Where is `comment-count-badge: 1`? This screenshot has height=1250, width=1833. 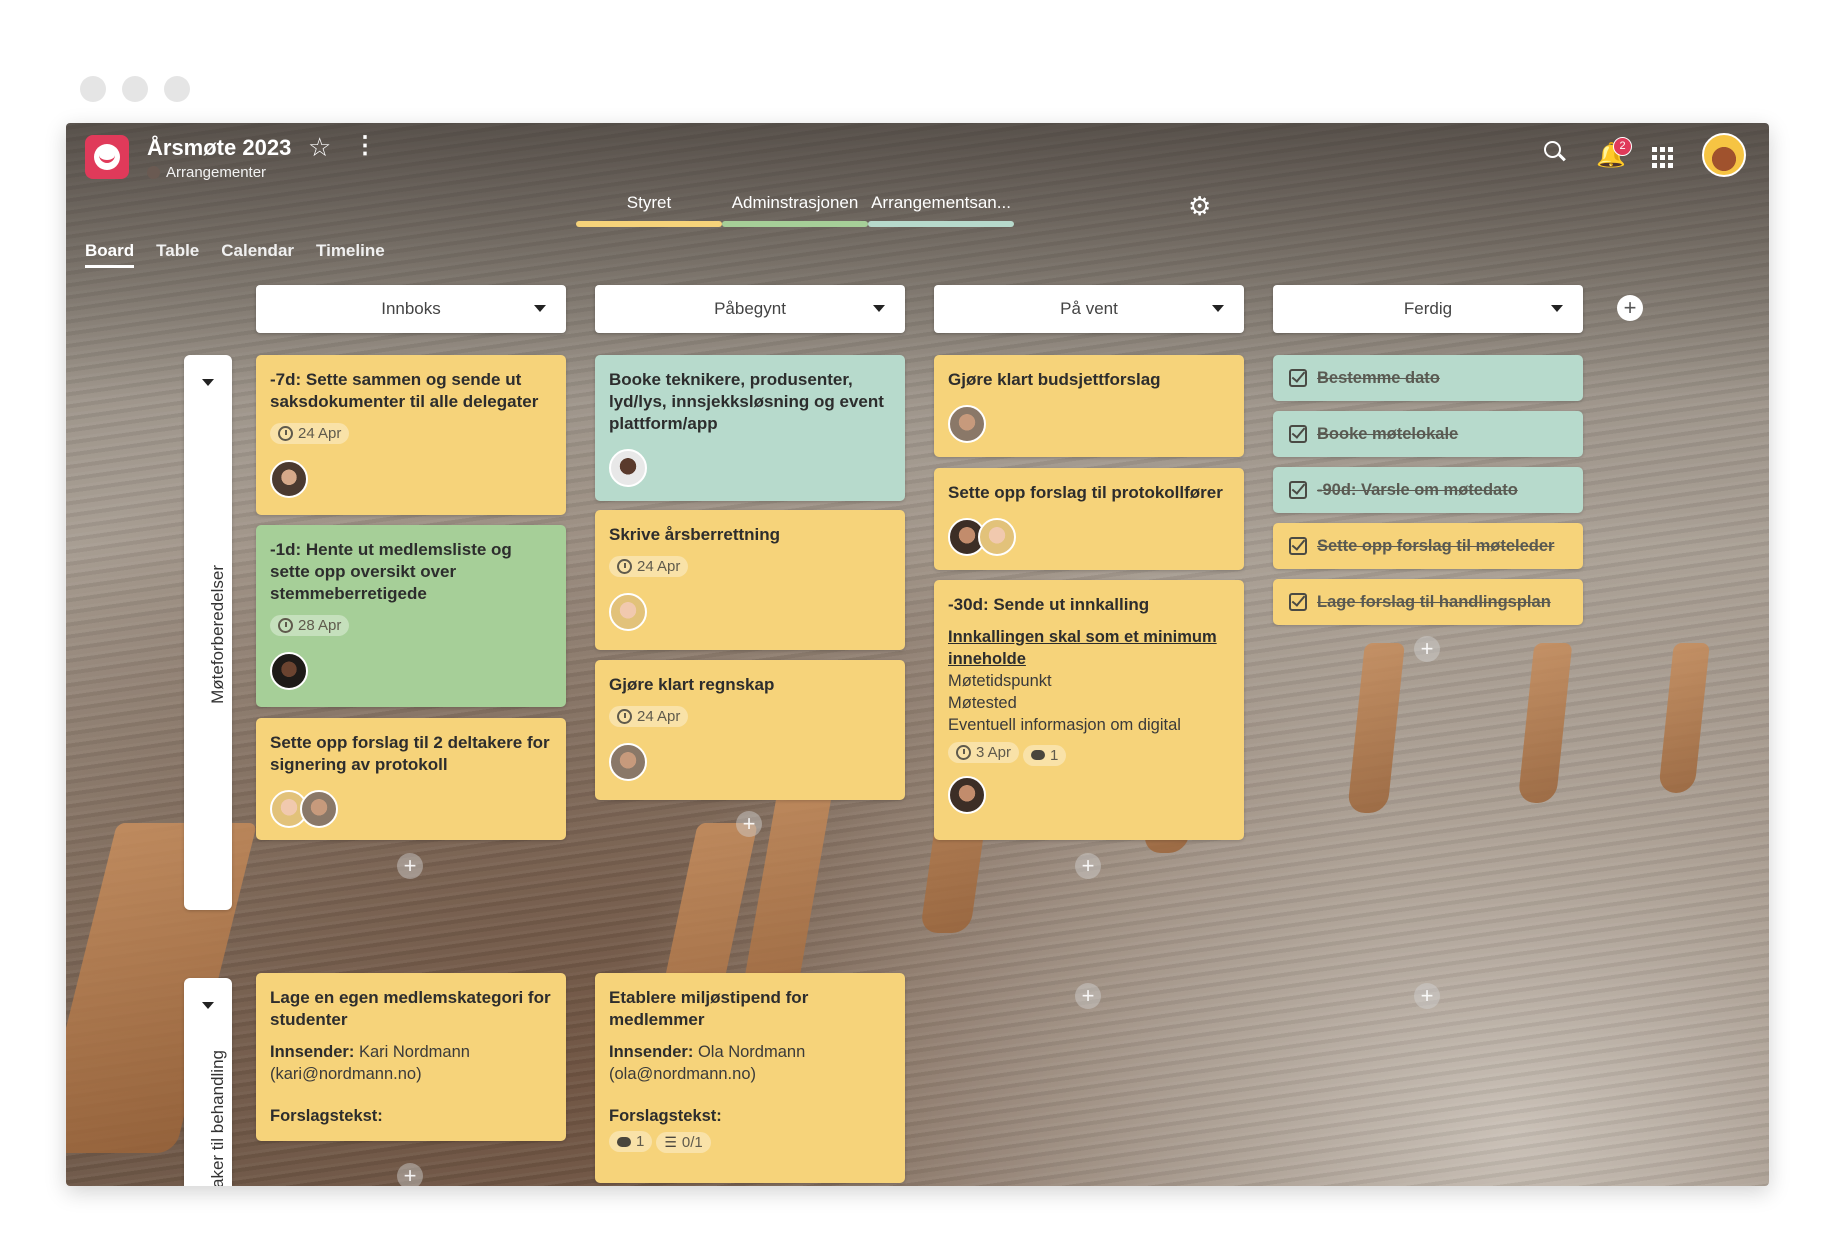
comment-count-badge: 1 is located at coordinates (1045, 755).